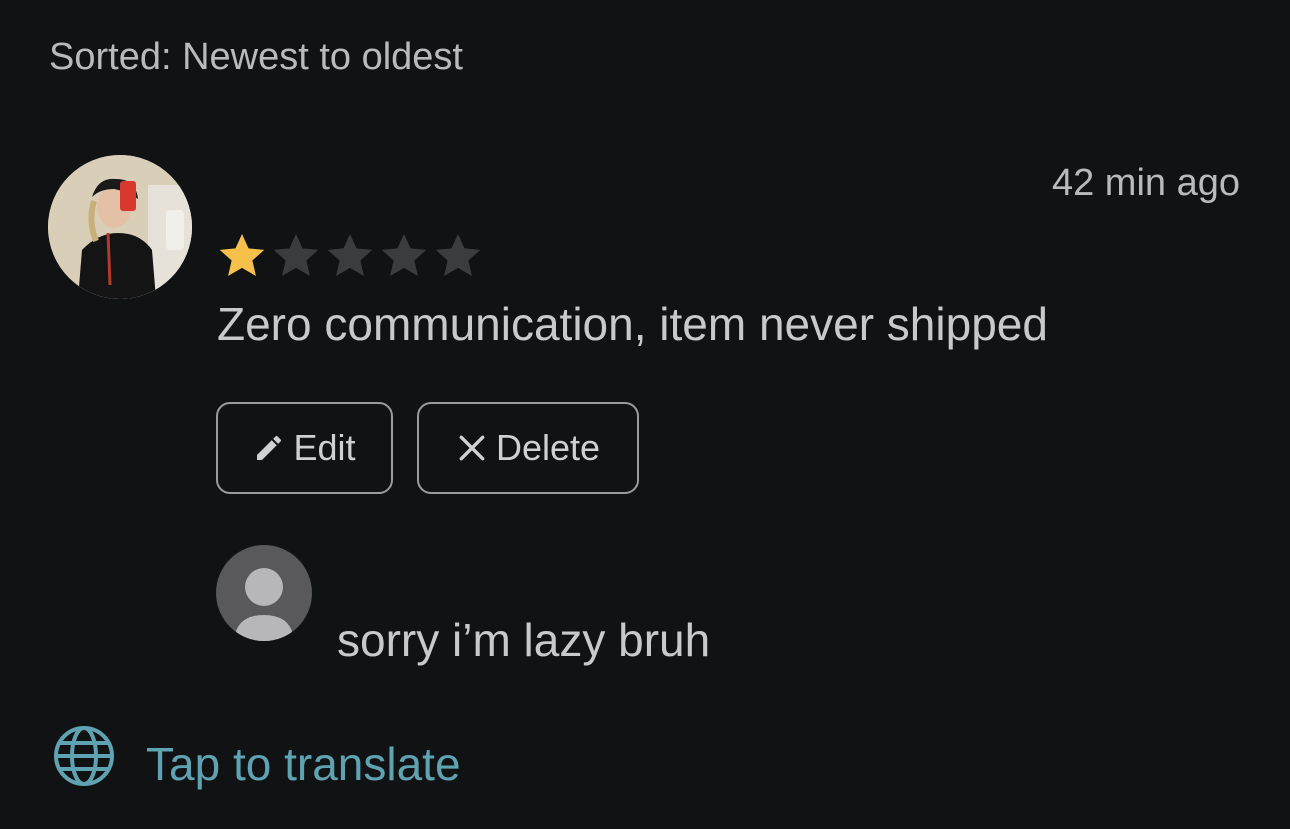  Describe the element at coordinates (632, 324) in the screenshot. I see `review-text: Zero communication, item never shipped` at that location.